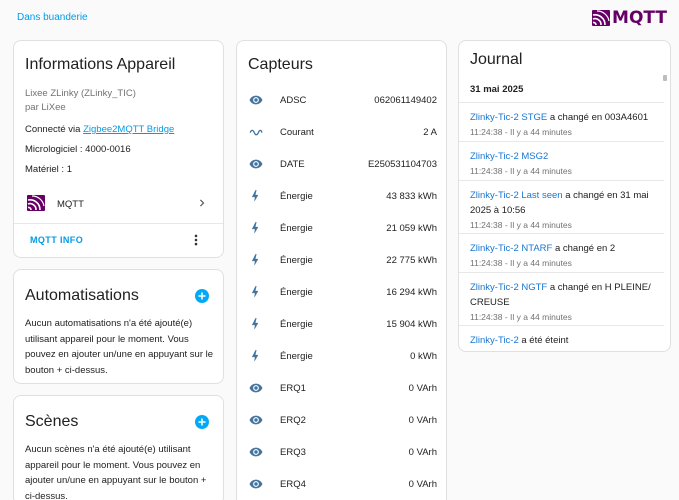 The width and height of the screenshot is (679, 500). What do you see at coordinates (36, 203) in the screenshot?
I see `mqtt-icon` at bounding box center [36, 203].